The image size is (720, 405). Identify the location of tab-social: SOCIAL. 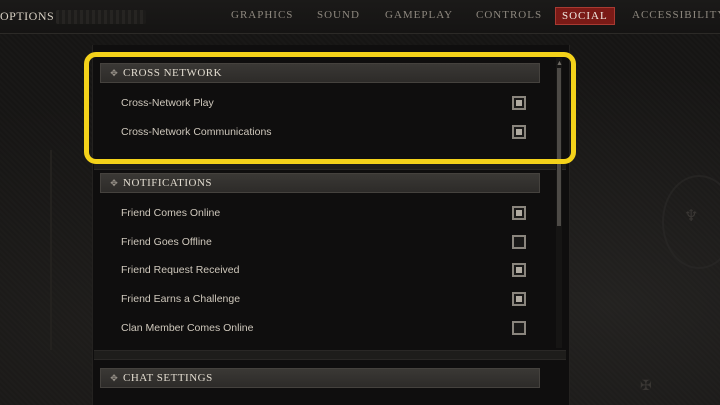
(585, 16).